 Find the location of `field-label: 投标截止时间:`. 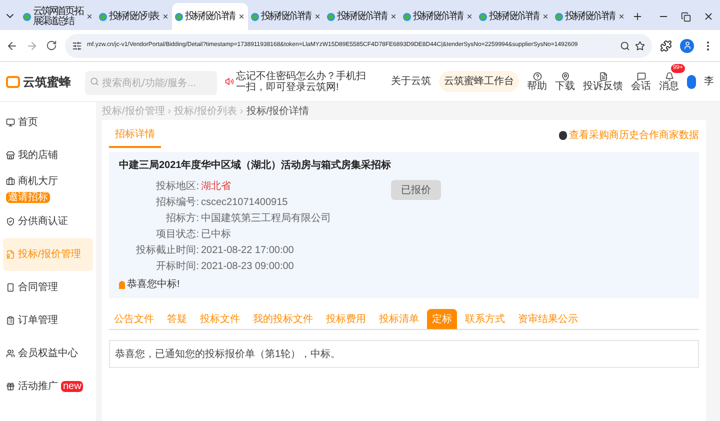

field-label: 投标截止时间: is located at coordinates (167, 251).